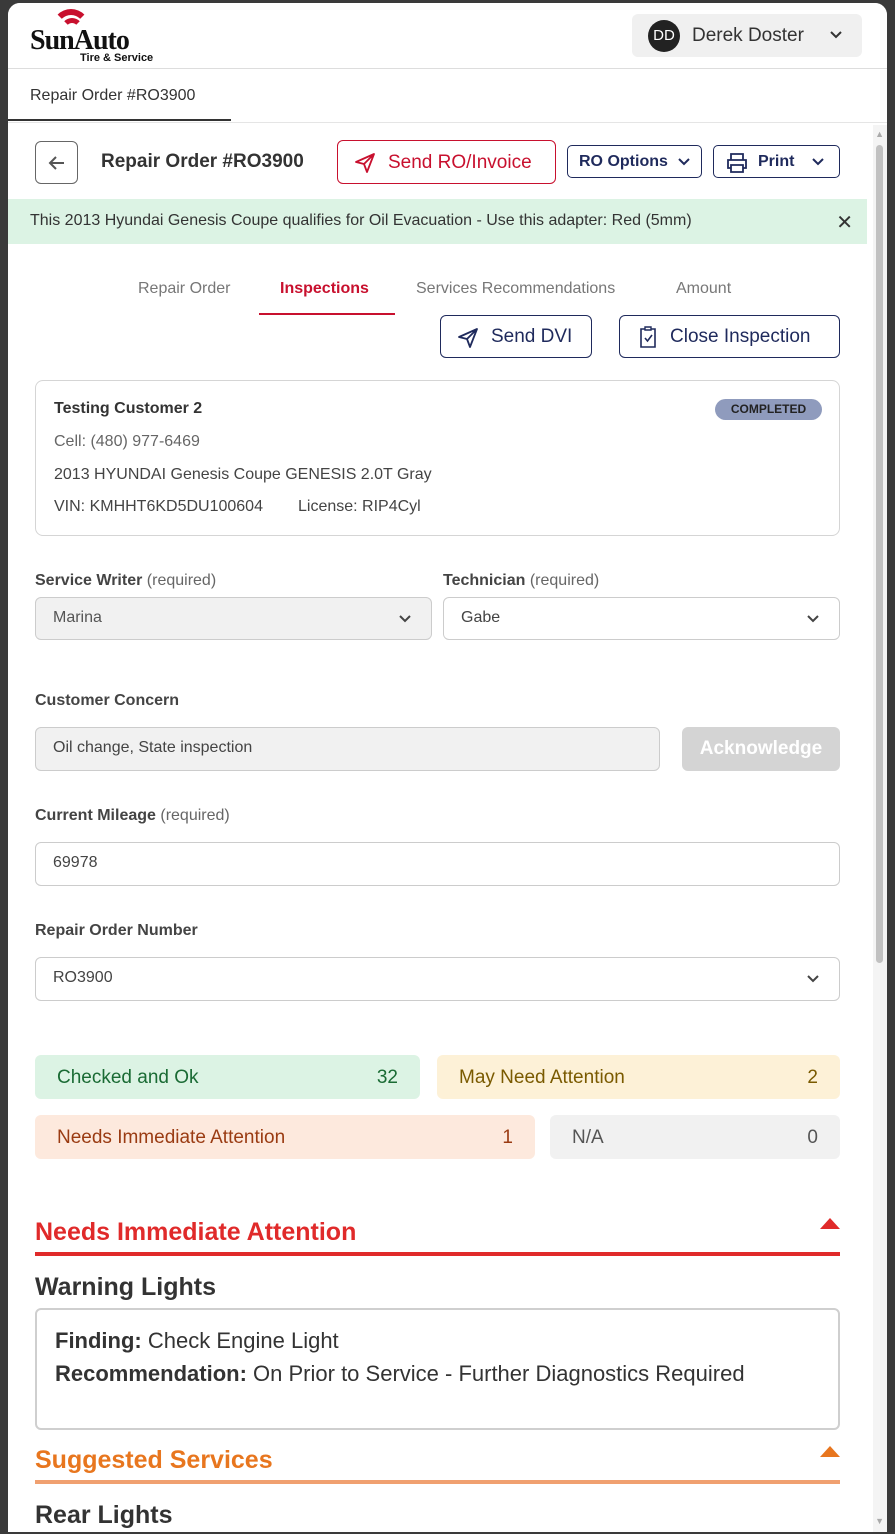 This screenshot has width=895, height=1534. I want to click on summary-na: N/A 0, so click(695, 1137).